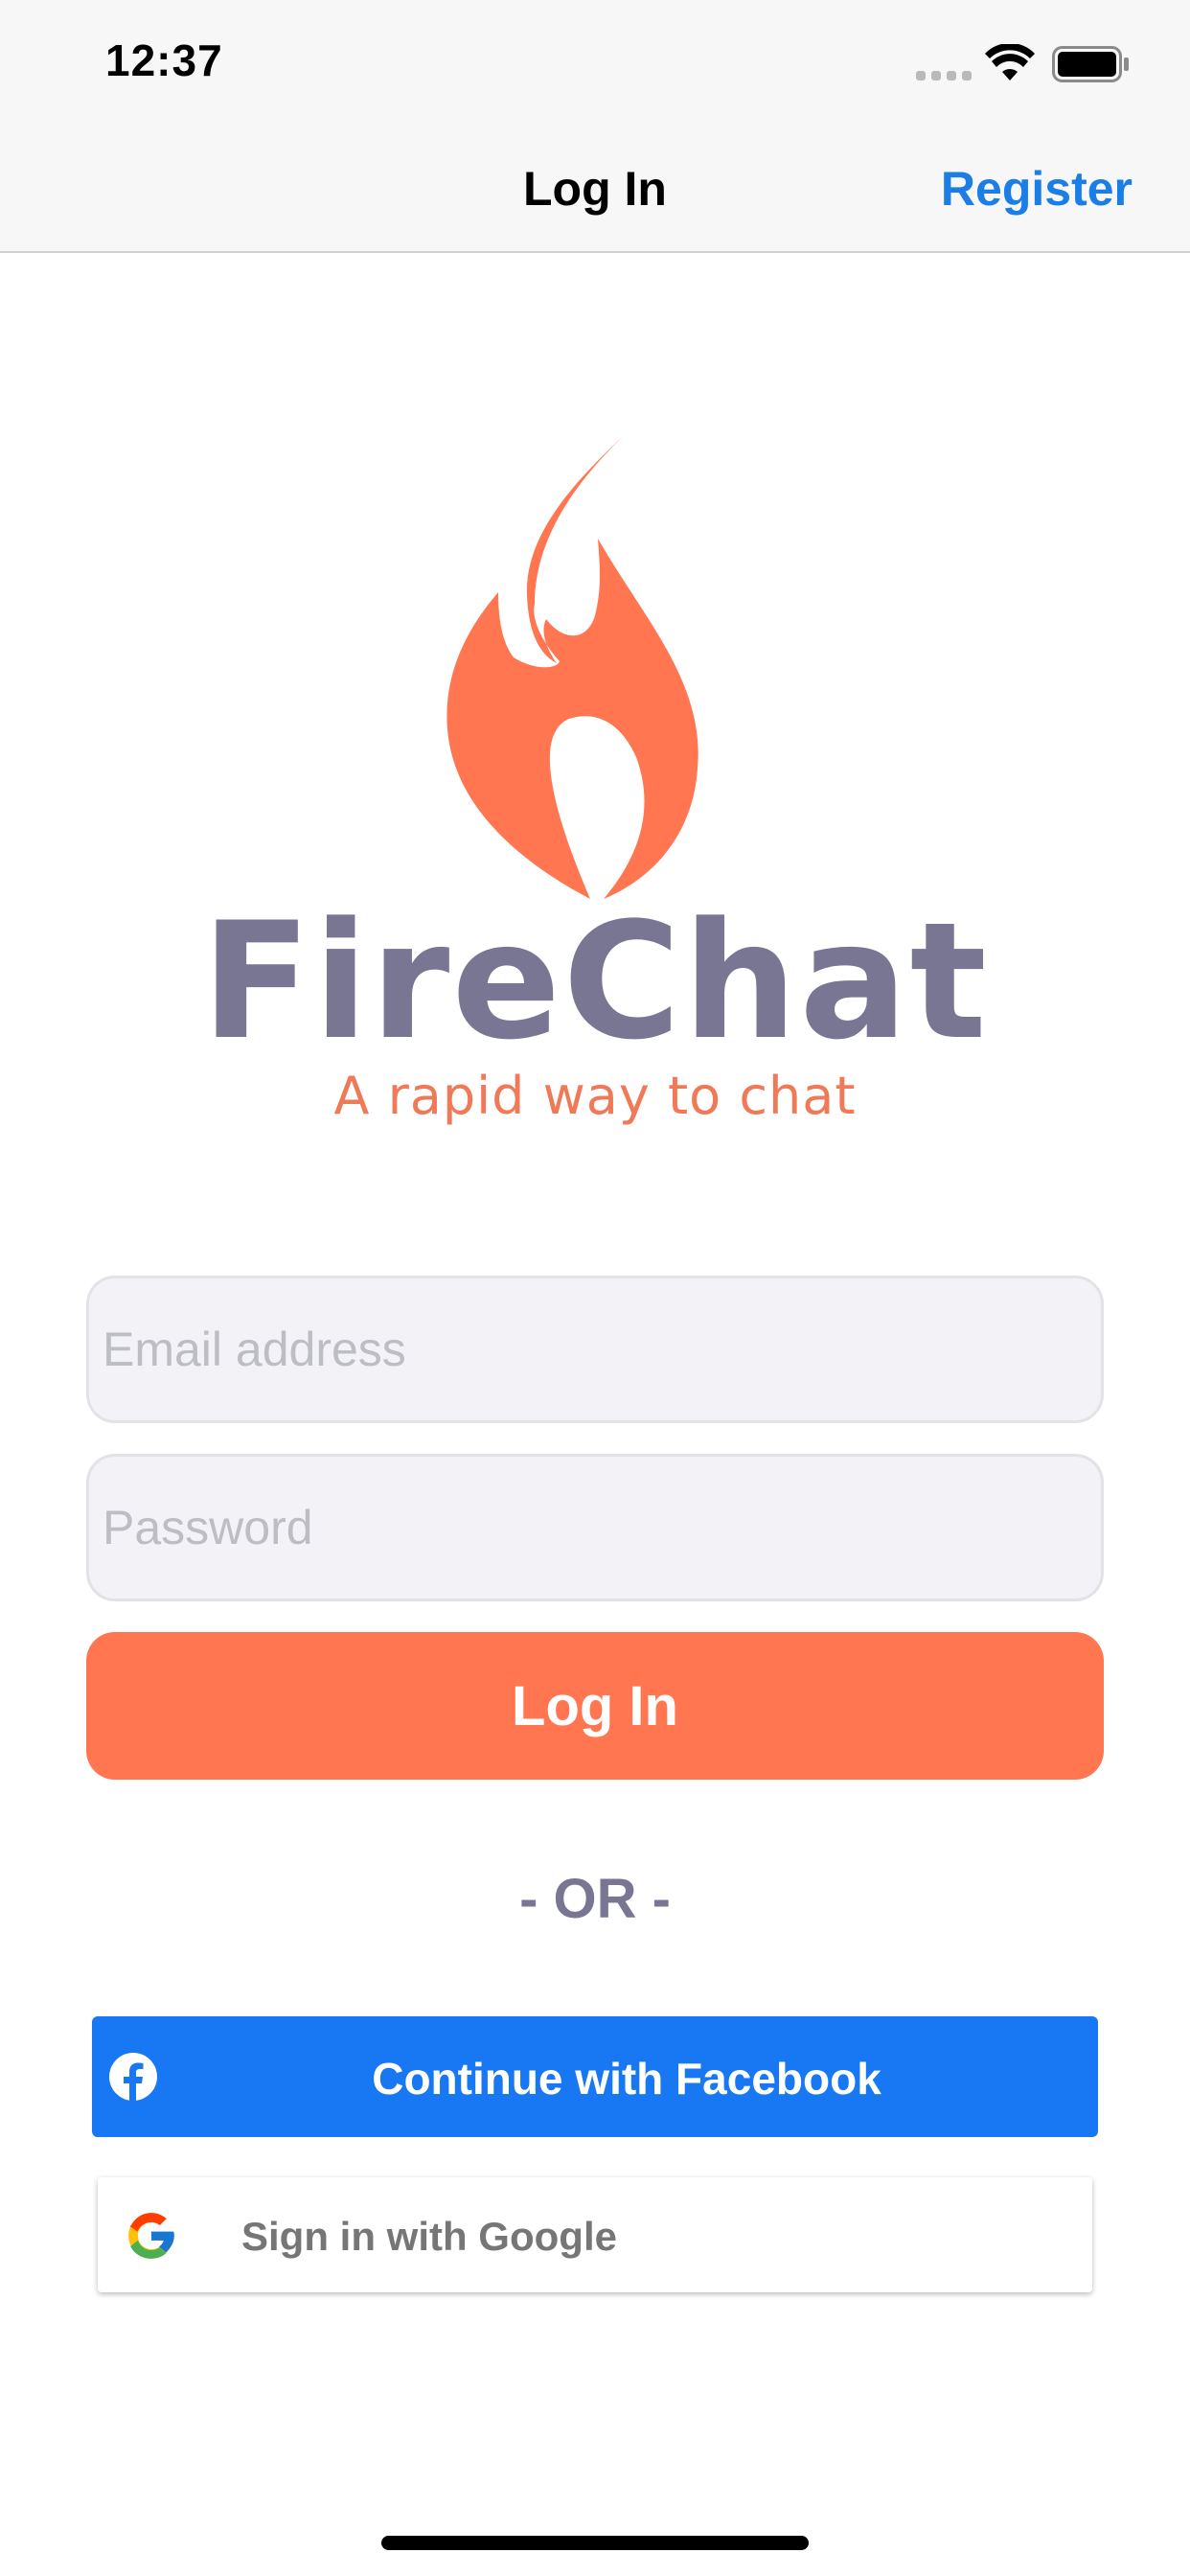  I want to click on status-time: 12:37, so click(164, 60).